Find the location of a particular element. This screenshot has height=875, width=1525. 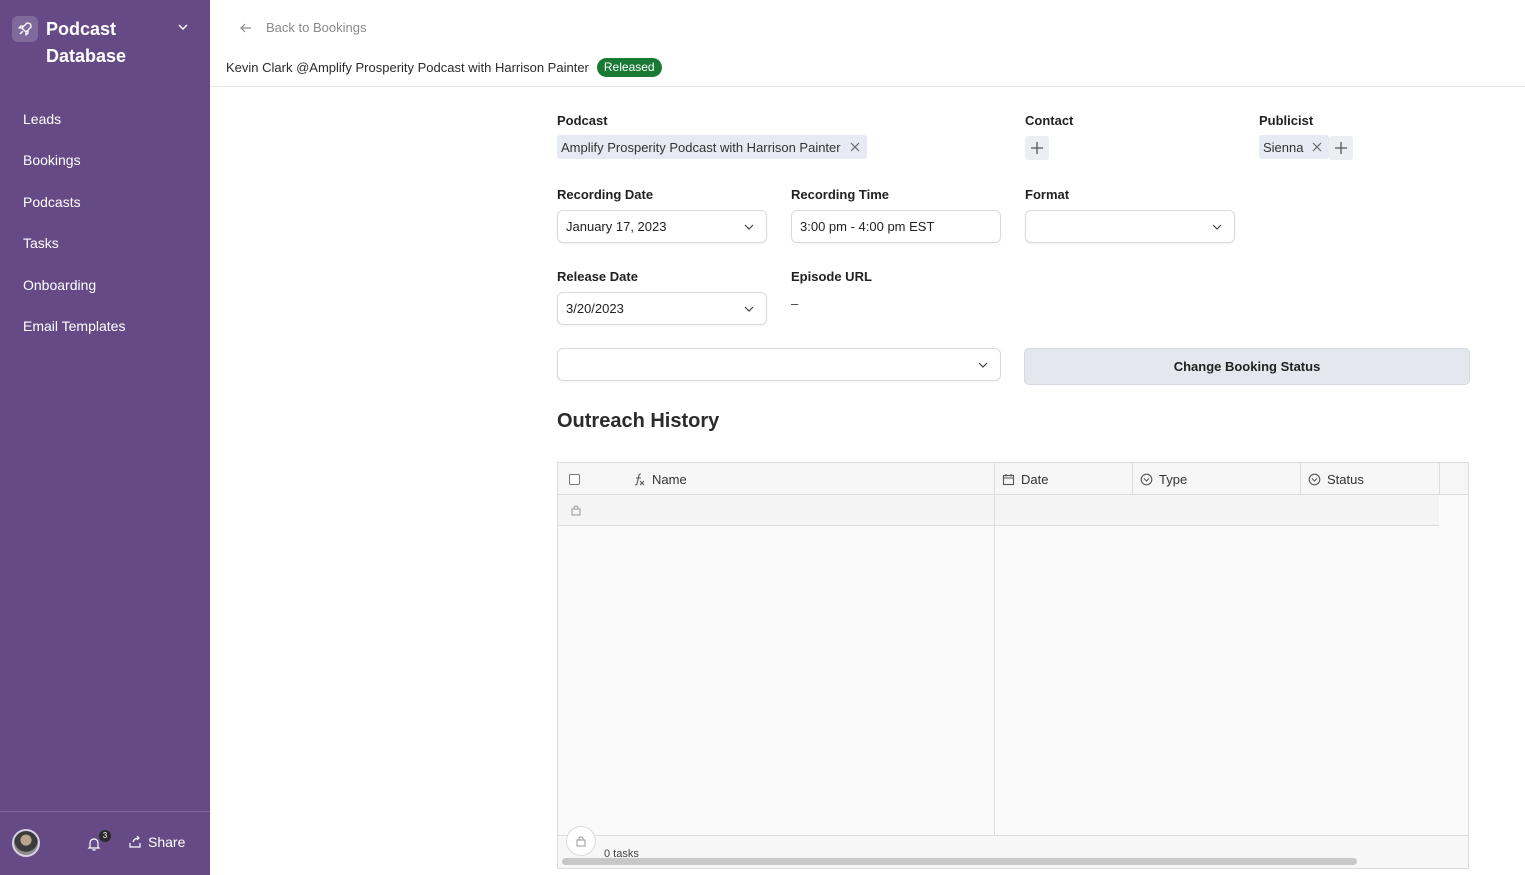

column-name: Name is located at coordinates (809, 479).